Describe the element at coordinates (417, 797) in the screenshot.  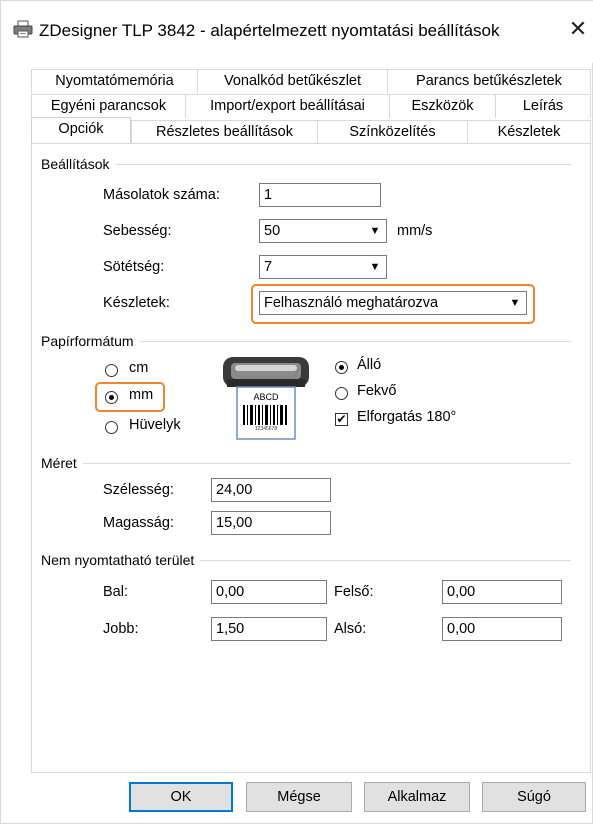
I see `apply-button: Alkalmaz` at that location.